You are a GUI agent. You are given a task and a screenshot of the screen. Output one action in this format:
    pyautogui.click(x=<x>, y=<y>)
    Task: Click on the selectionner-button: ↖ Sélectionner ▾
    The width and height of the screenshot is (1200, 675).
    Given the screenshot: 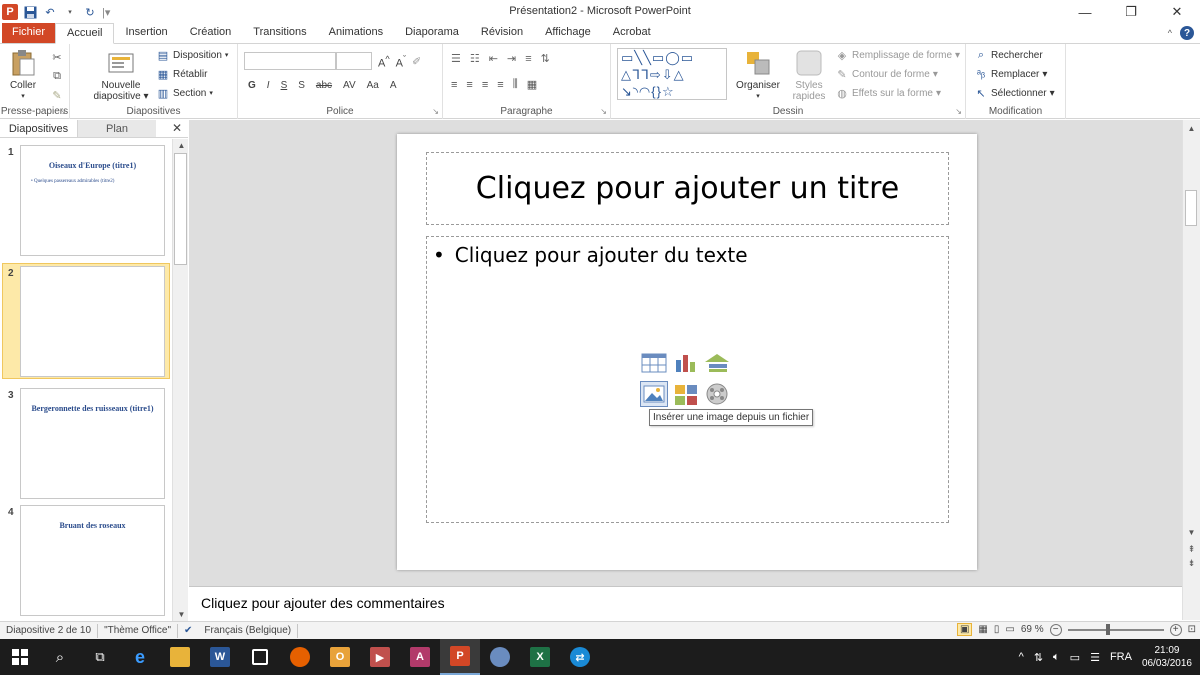 What is the action you would take?
    pyautogui.click(x=1014, y=93)
    